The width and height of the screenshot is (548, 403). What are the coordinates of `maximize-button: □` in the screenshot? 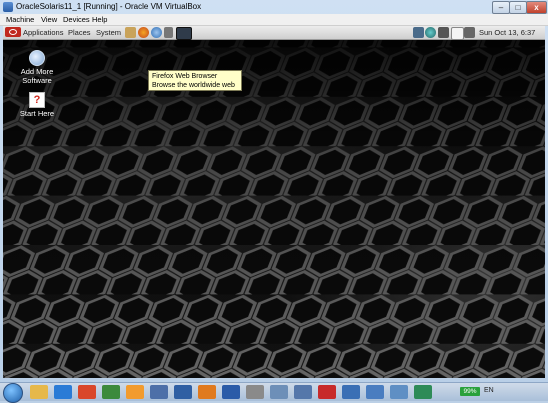 It's located at (518, 7).